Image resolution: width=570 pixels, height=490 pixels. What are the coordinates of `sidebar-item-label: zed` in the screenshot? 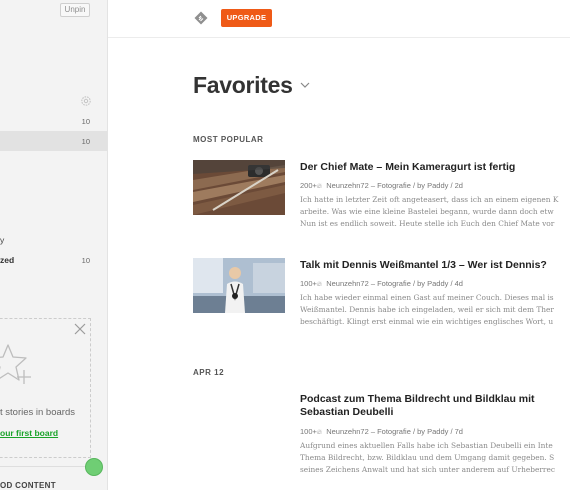 It's located at (7, 260).